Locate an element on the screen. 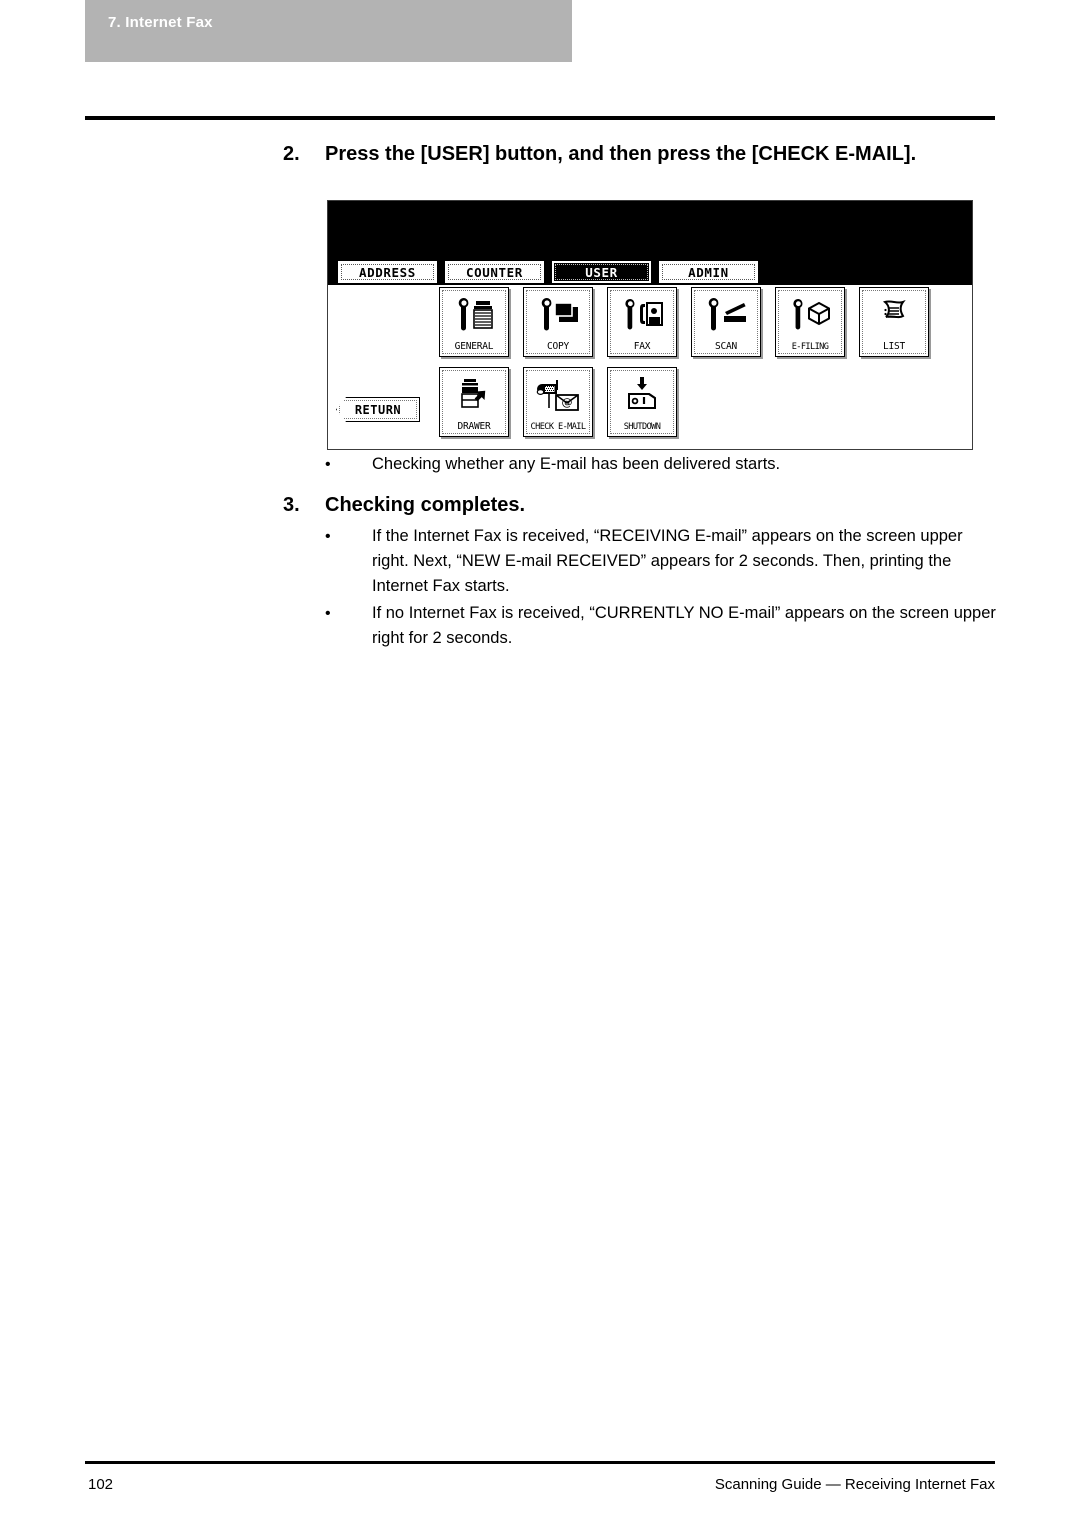  wrench-scanner-icon is located at coordinates (726, 314).